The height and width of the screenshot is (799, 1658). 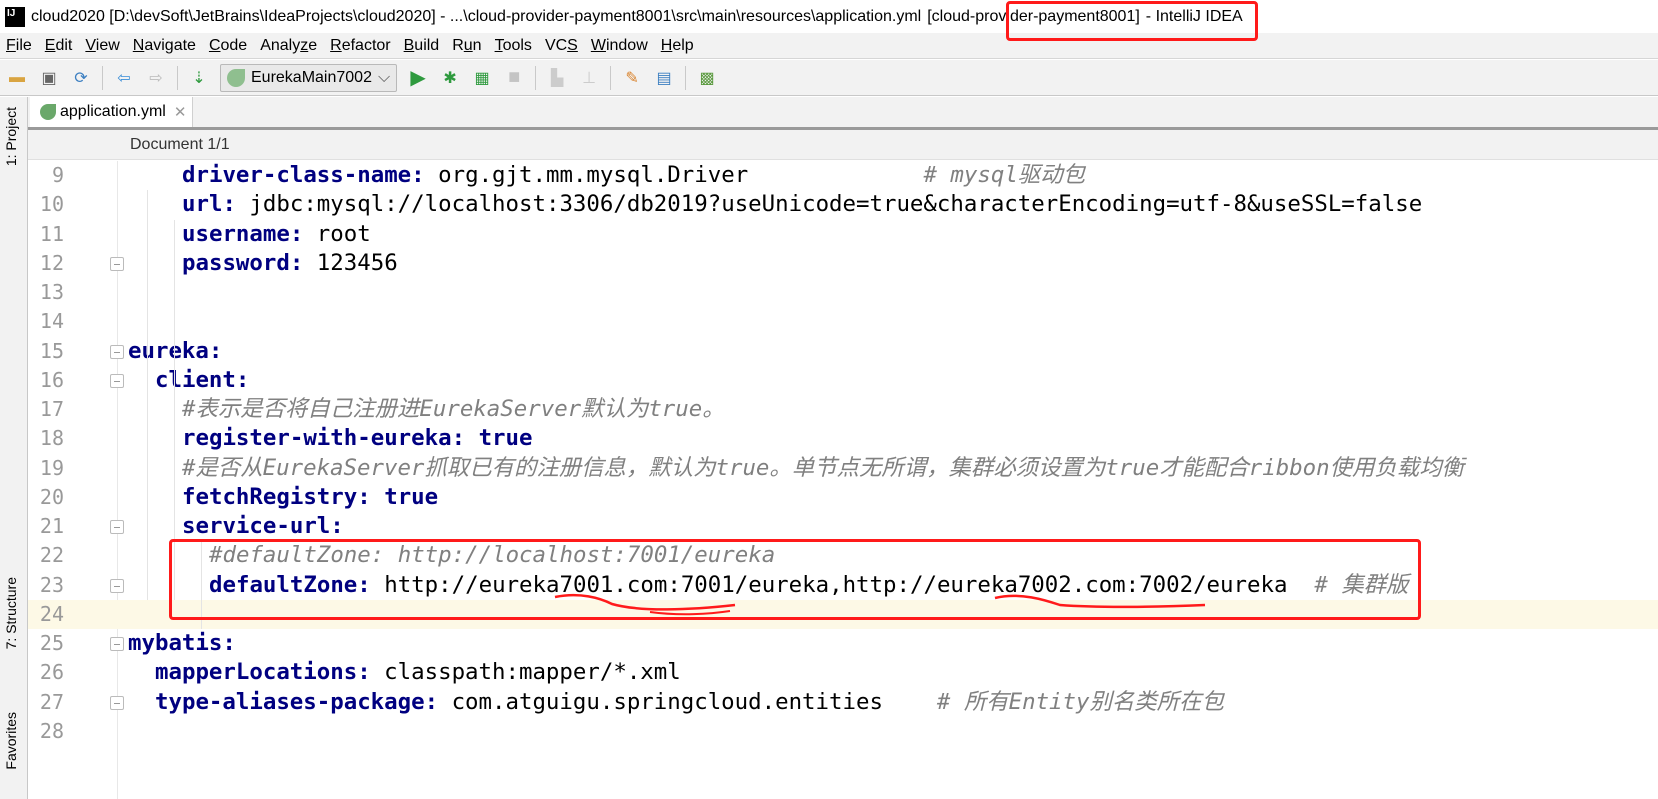 What do you see at coordinates (450, 78) in the screenshot?
I see `debug-icon: ✱` at bounding box center [450, 78].